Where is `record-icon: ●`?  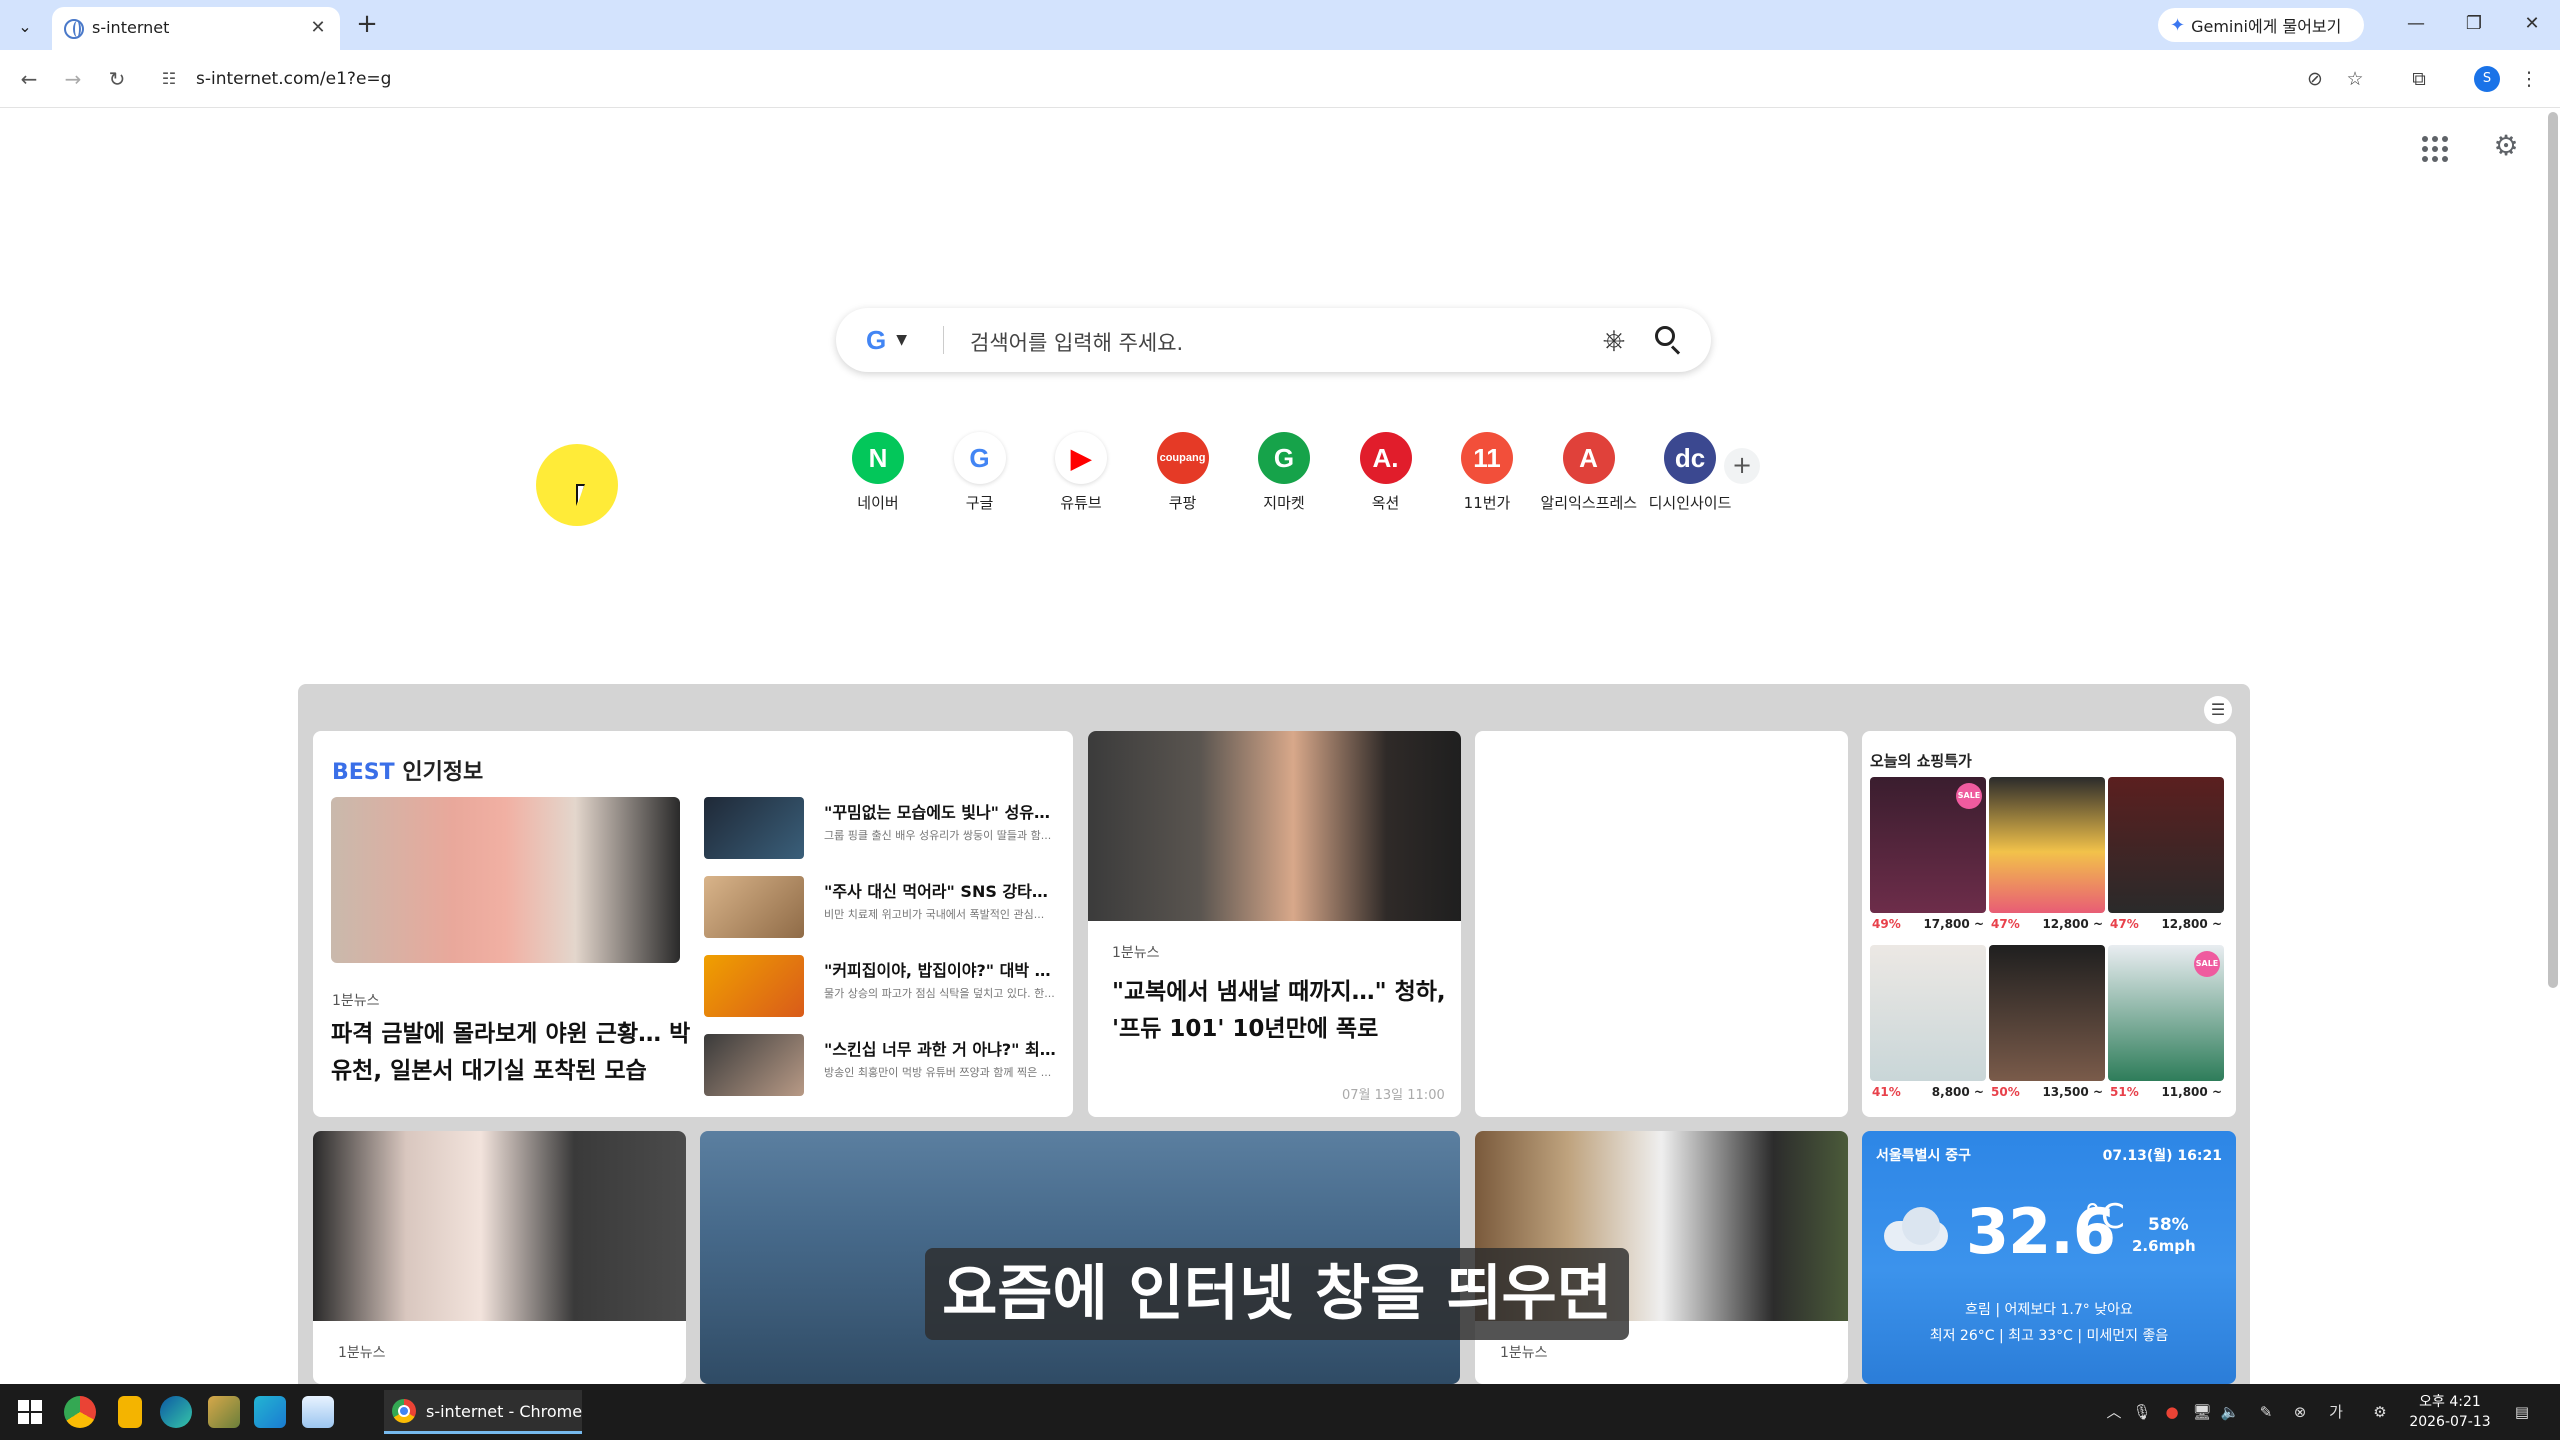 record-icon: ● is located at coordinates (2172, 1412).